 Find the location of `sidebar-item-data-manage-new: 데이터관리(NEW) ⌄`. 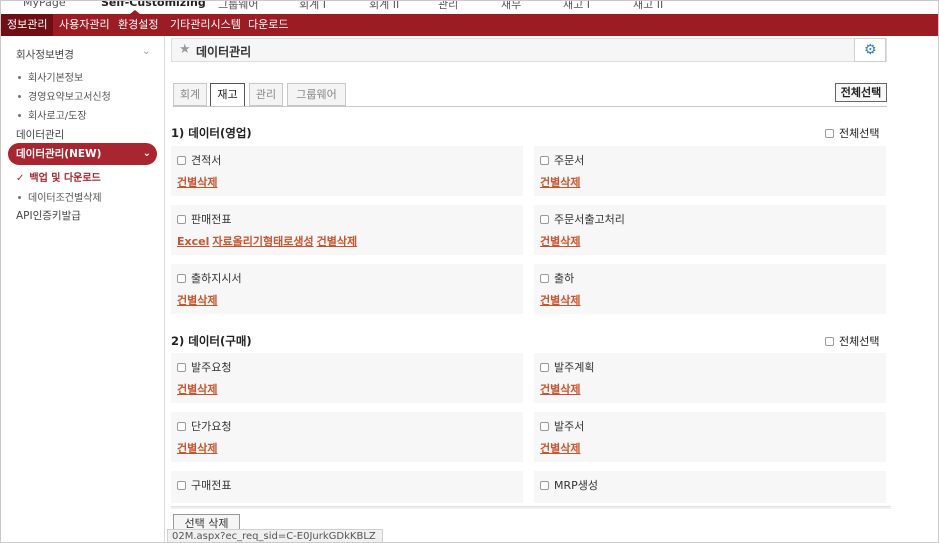

sidebar-item-data-manage-new: 데이터관리(NEW) ⌄ is located at coordinates (82, 154).